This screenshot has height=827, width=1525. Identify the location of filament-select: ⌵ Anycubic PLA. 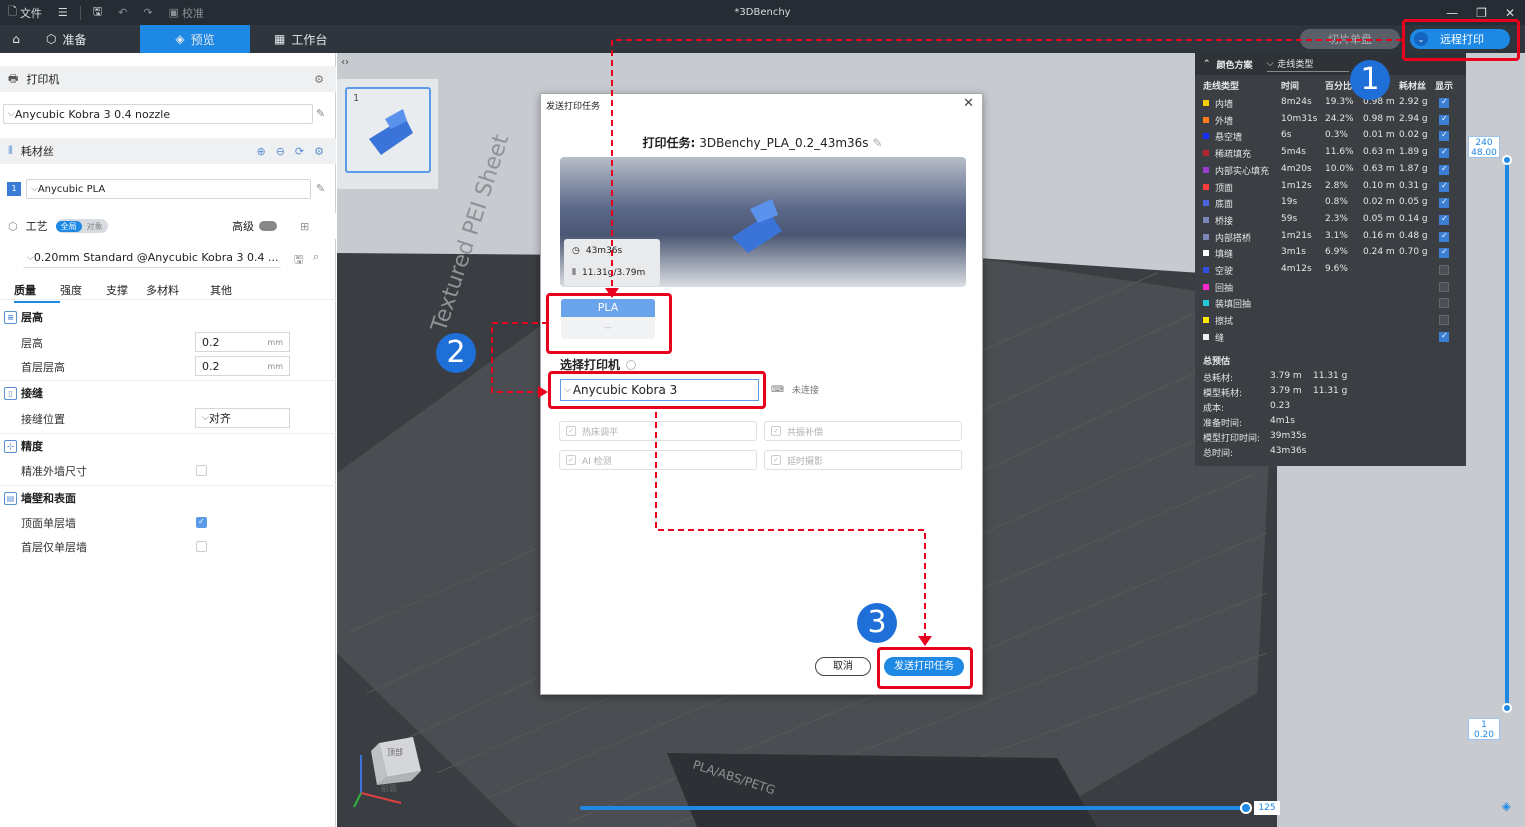
(168, 189).